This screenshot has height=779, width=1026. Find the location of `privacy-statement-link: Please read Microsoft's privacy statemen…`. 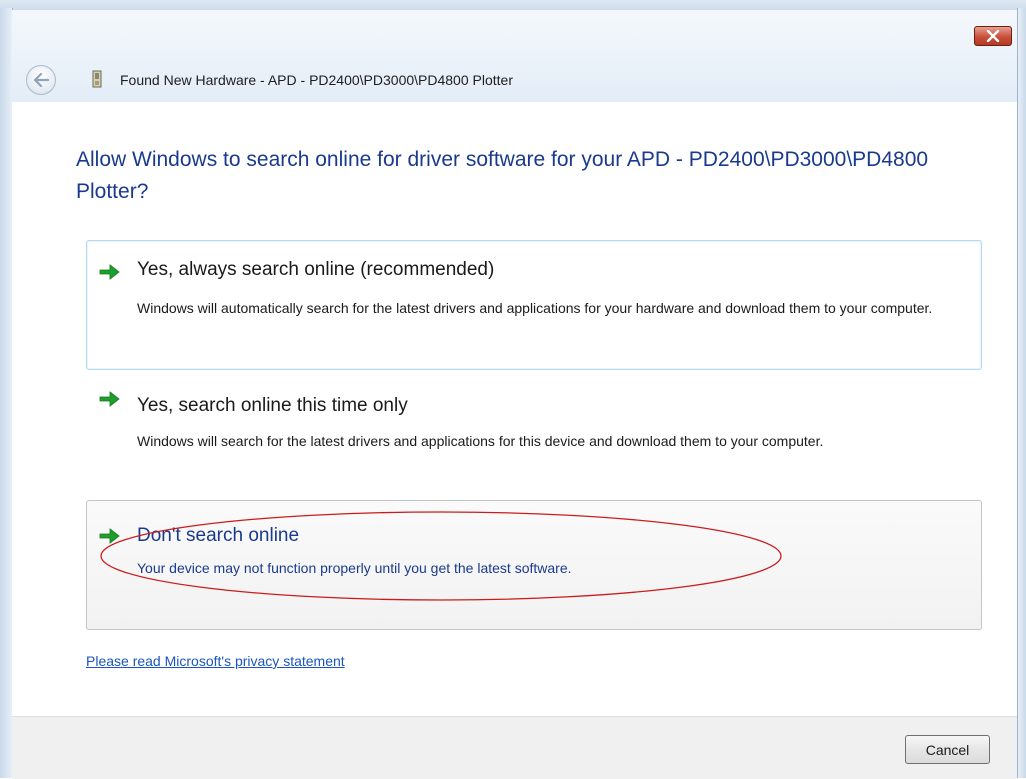

privacy-statement-link: Please read Microsoft's privacy statemen… is located at coordinates (215, 661).